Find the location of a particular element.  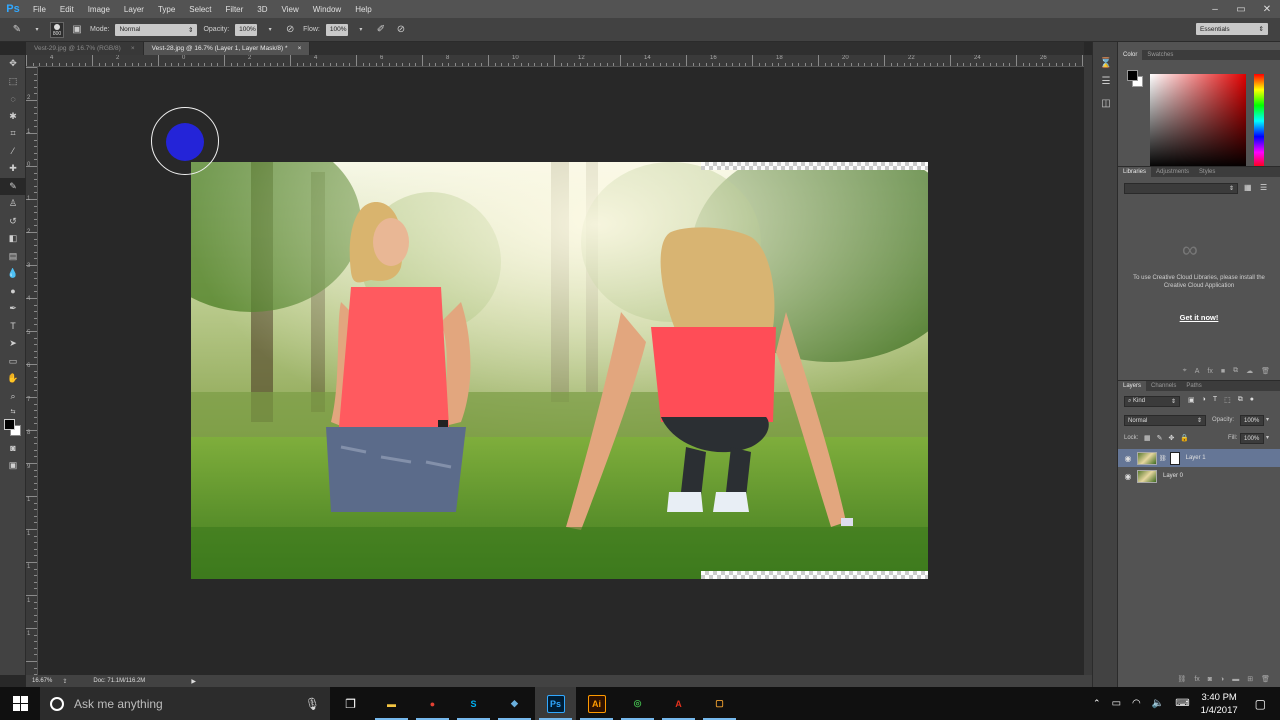

menu-item-filter: Filter is located at coordinates (235, 9).